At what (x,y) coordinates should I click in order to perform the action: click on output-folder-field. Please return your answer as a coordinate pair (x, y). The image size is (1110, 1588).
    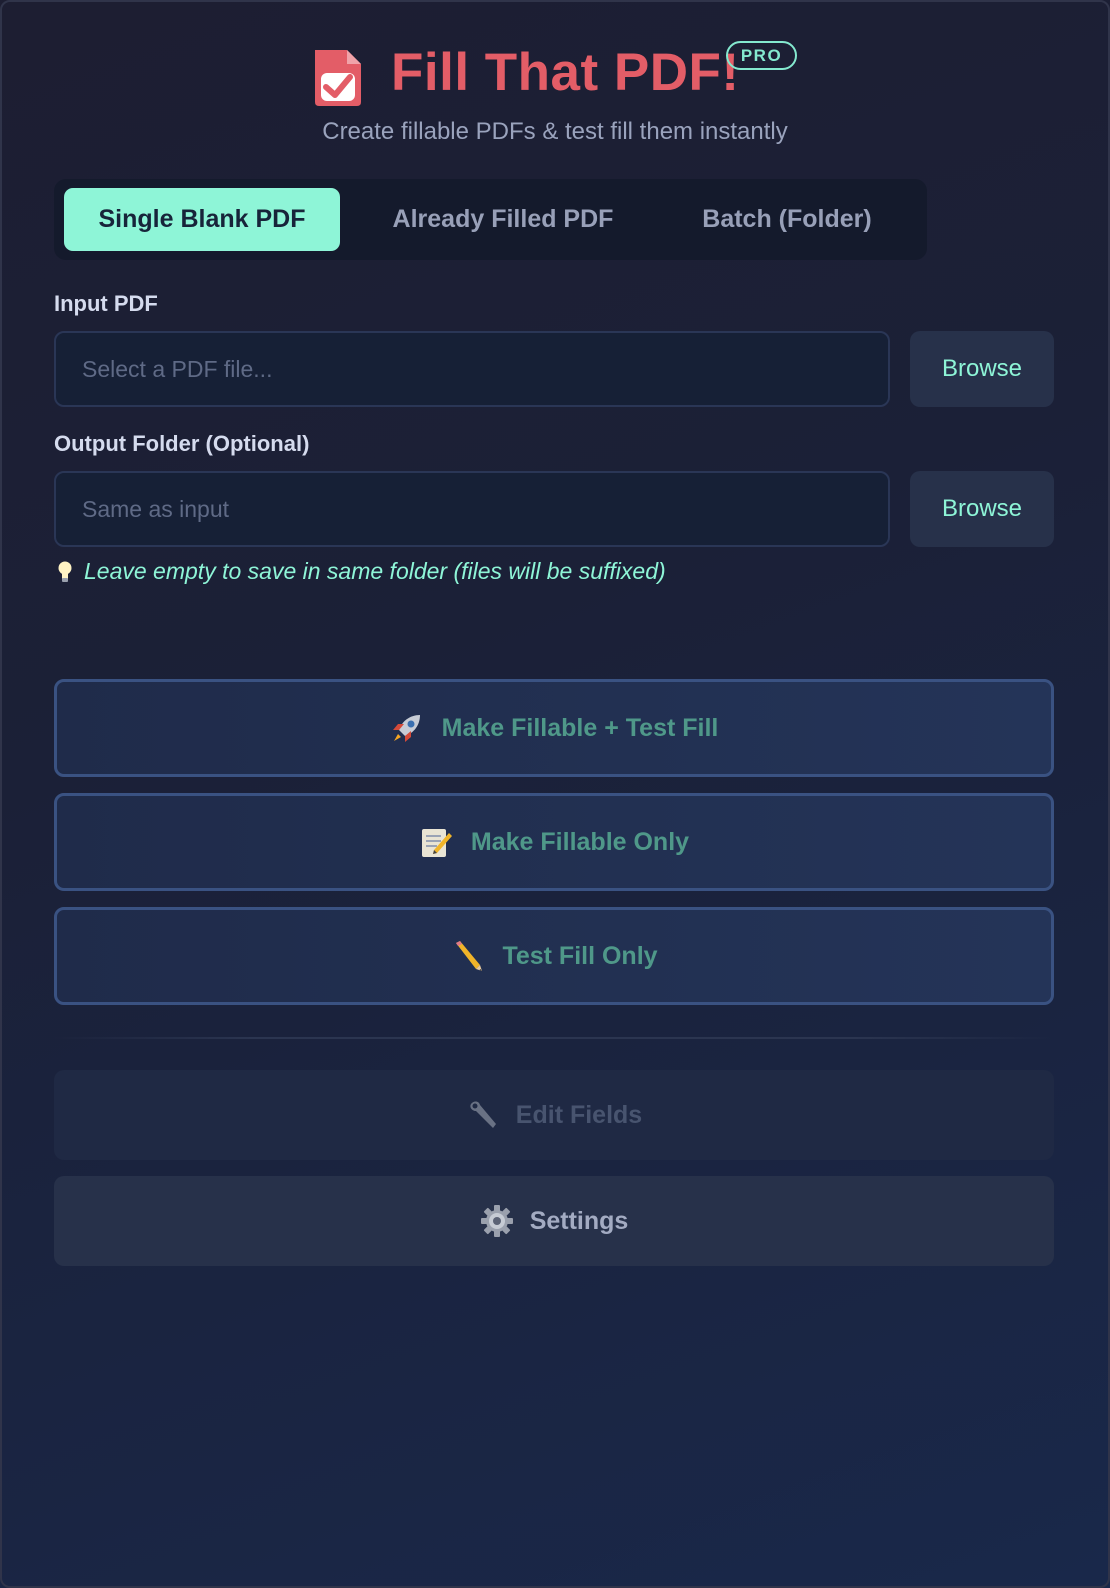
    Looking at the image, I should click on (472, 509).